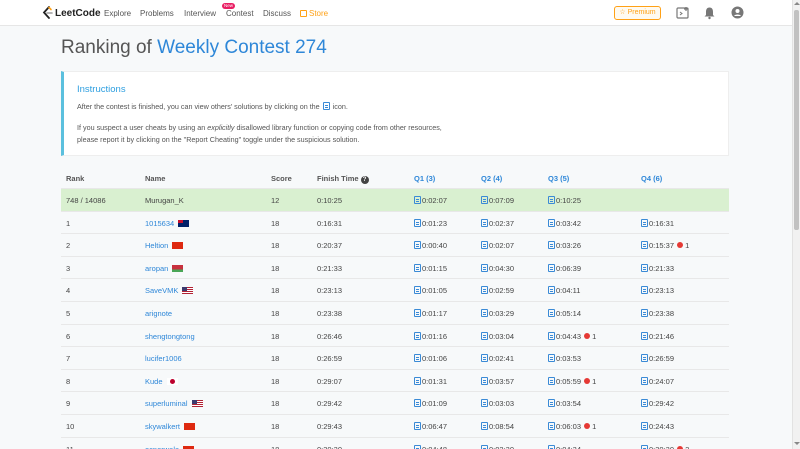 Image resolution: width=800 pixels, height=449 pixels. I want to click on q1-time-cell: 0:01:15, so click(430, 268).